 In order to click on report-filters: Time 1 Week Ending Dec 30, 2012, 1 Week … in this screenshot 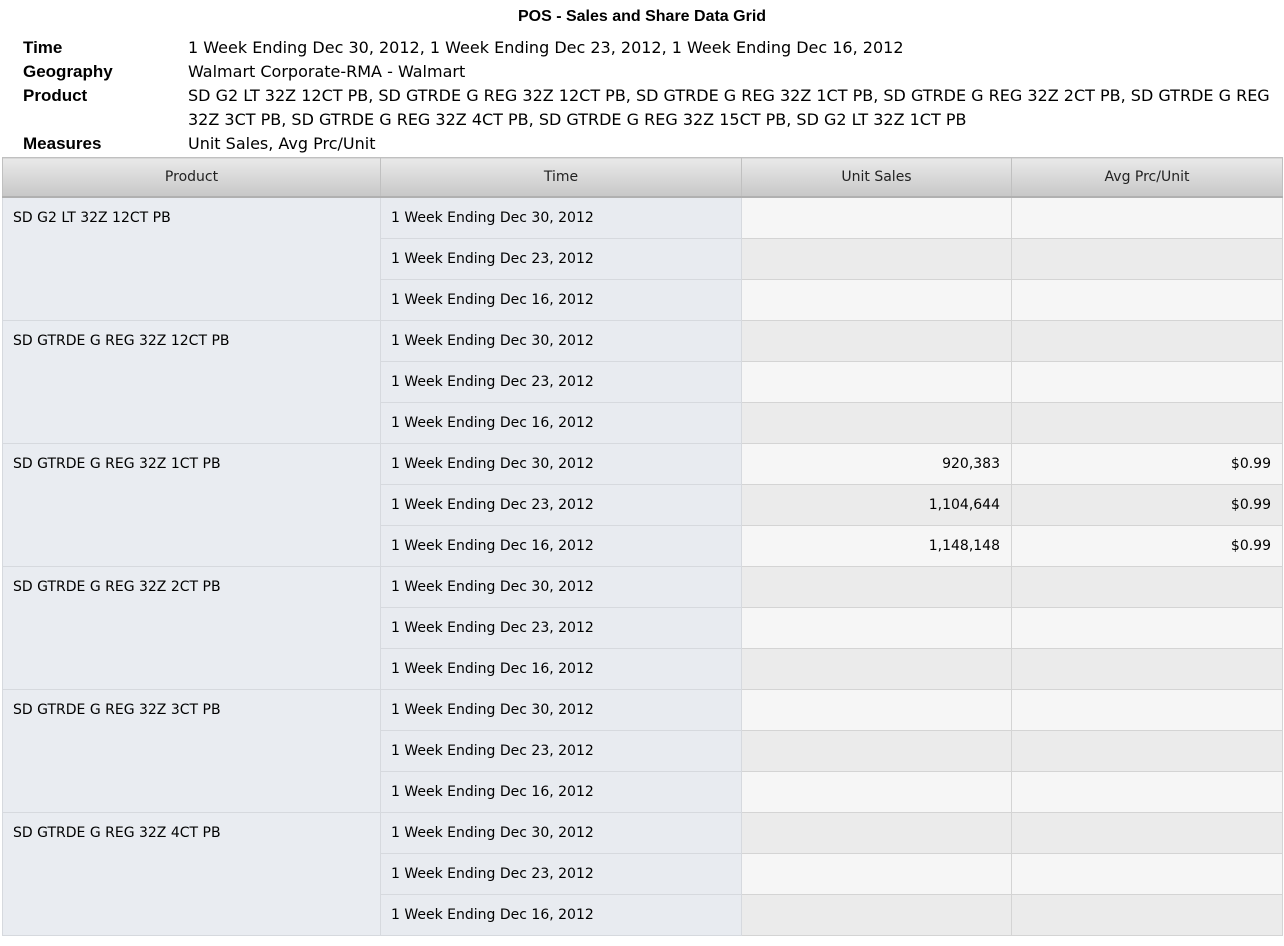, I will do `click(650, 96)`.